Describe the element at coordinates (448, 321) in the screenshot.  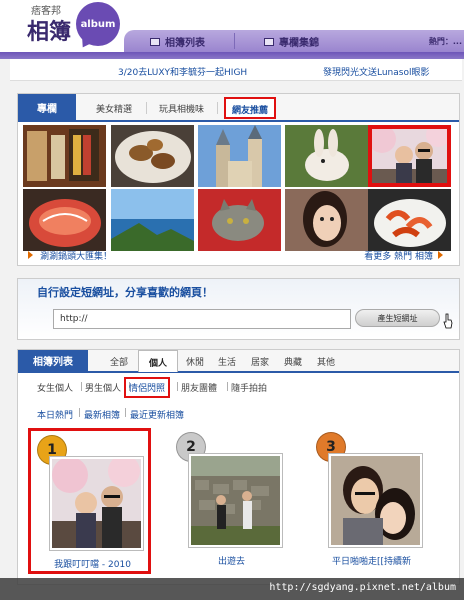
I see `hand-cursor-icon` at that location.